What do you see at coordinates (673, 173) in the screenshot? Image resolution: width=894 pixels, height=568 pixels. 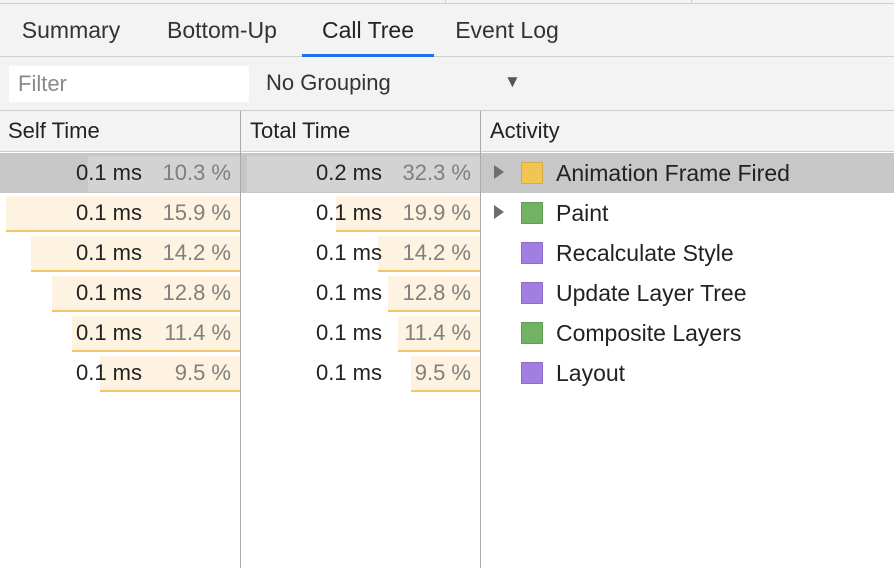 I see `activity-name: Animation Frame Fired` at bounding box center [673, 173].